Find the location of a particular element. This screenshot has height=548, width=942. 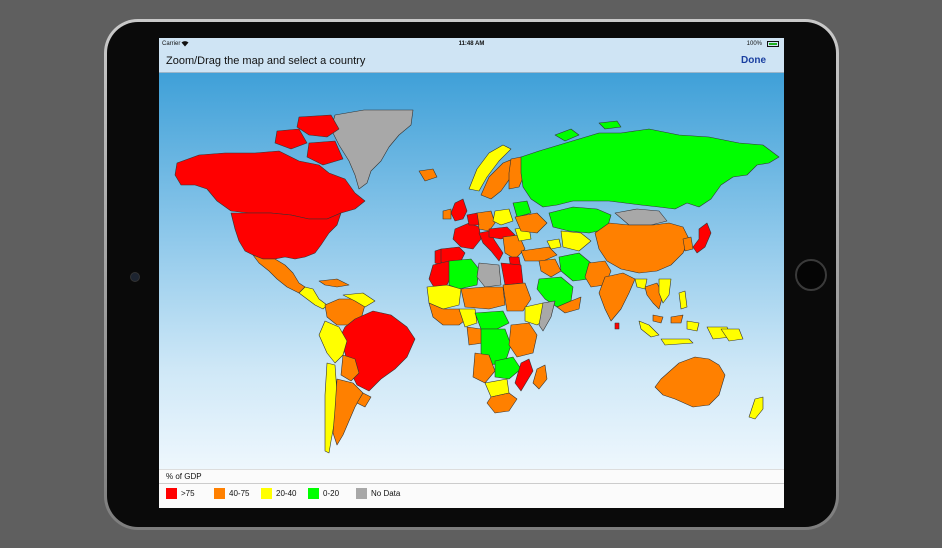

legend-label: >75 is located at coordinates (188, 493).